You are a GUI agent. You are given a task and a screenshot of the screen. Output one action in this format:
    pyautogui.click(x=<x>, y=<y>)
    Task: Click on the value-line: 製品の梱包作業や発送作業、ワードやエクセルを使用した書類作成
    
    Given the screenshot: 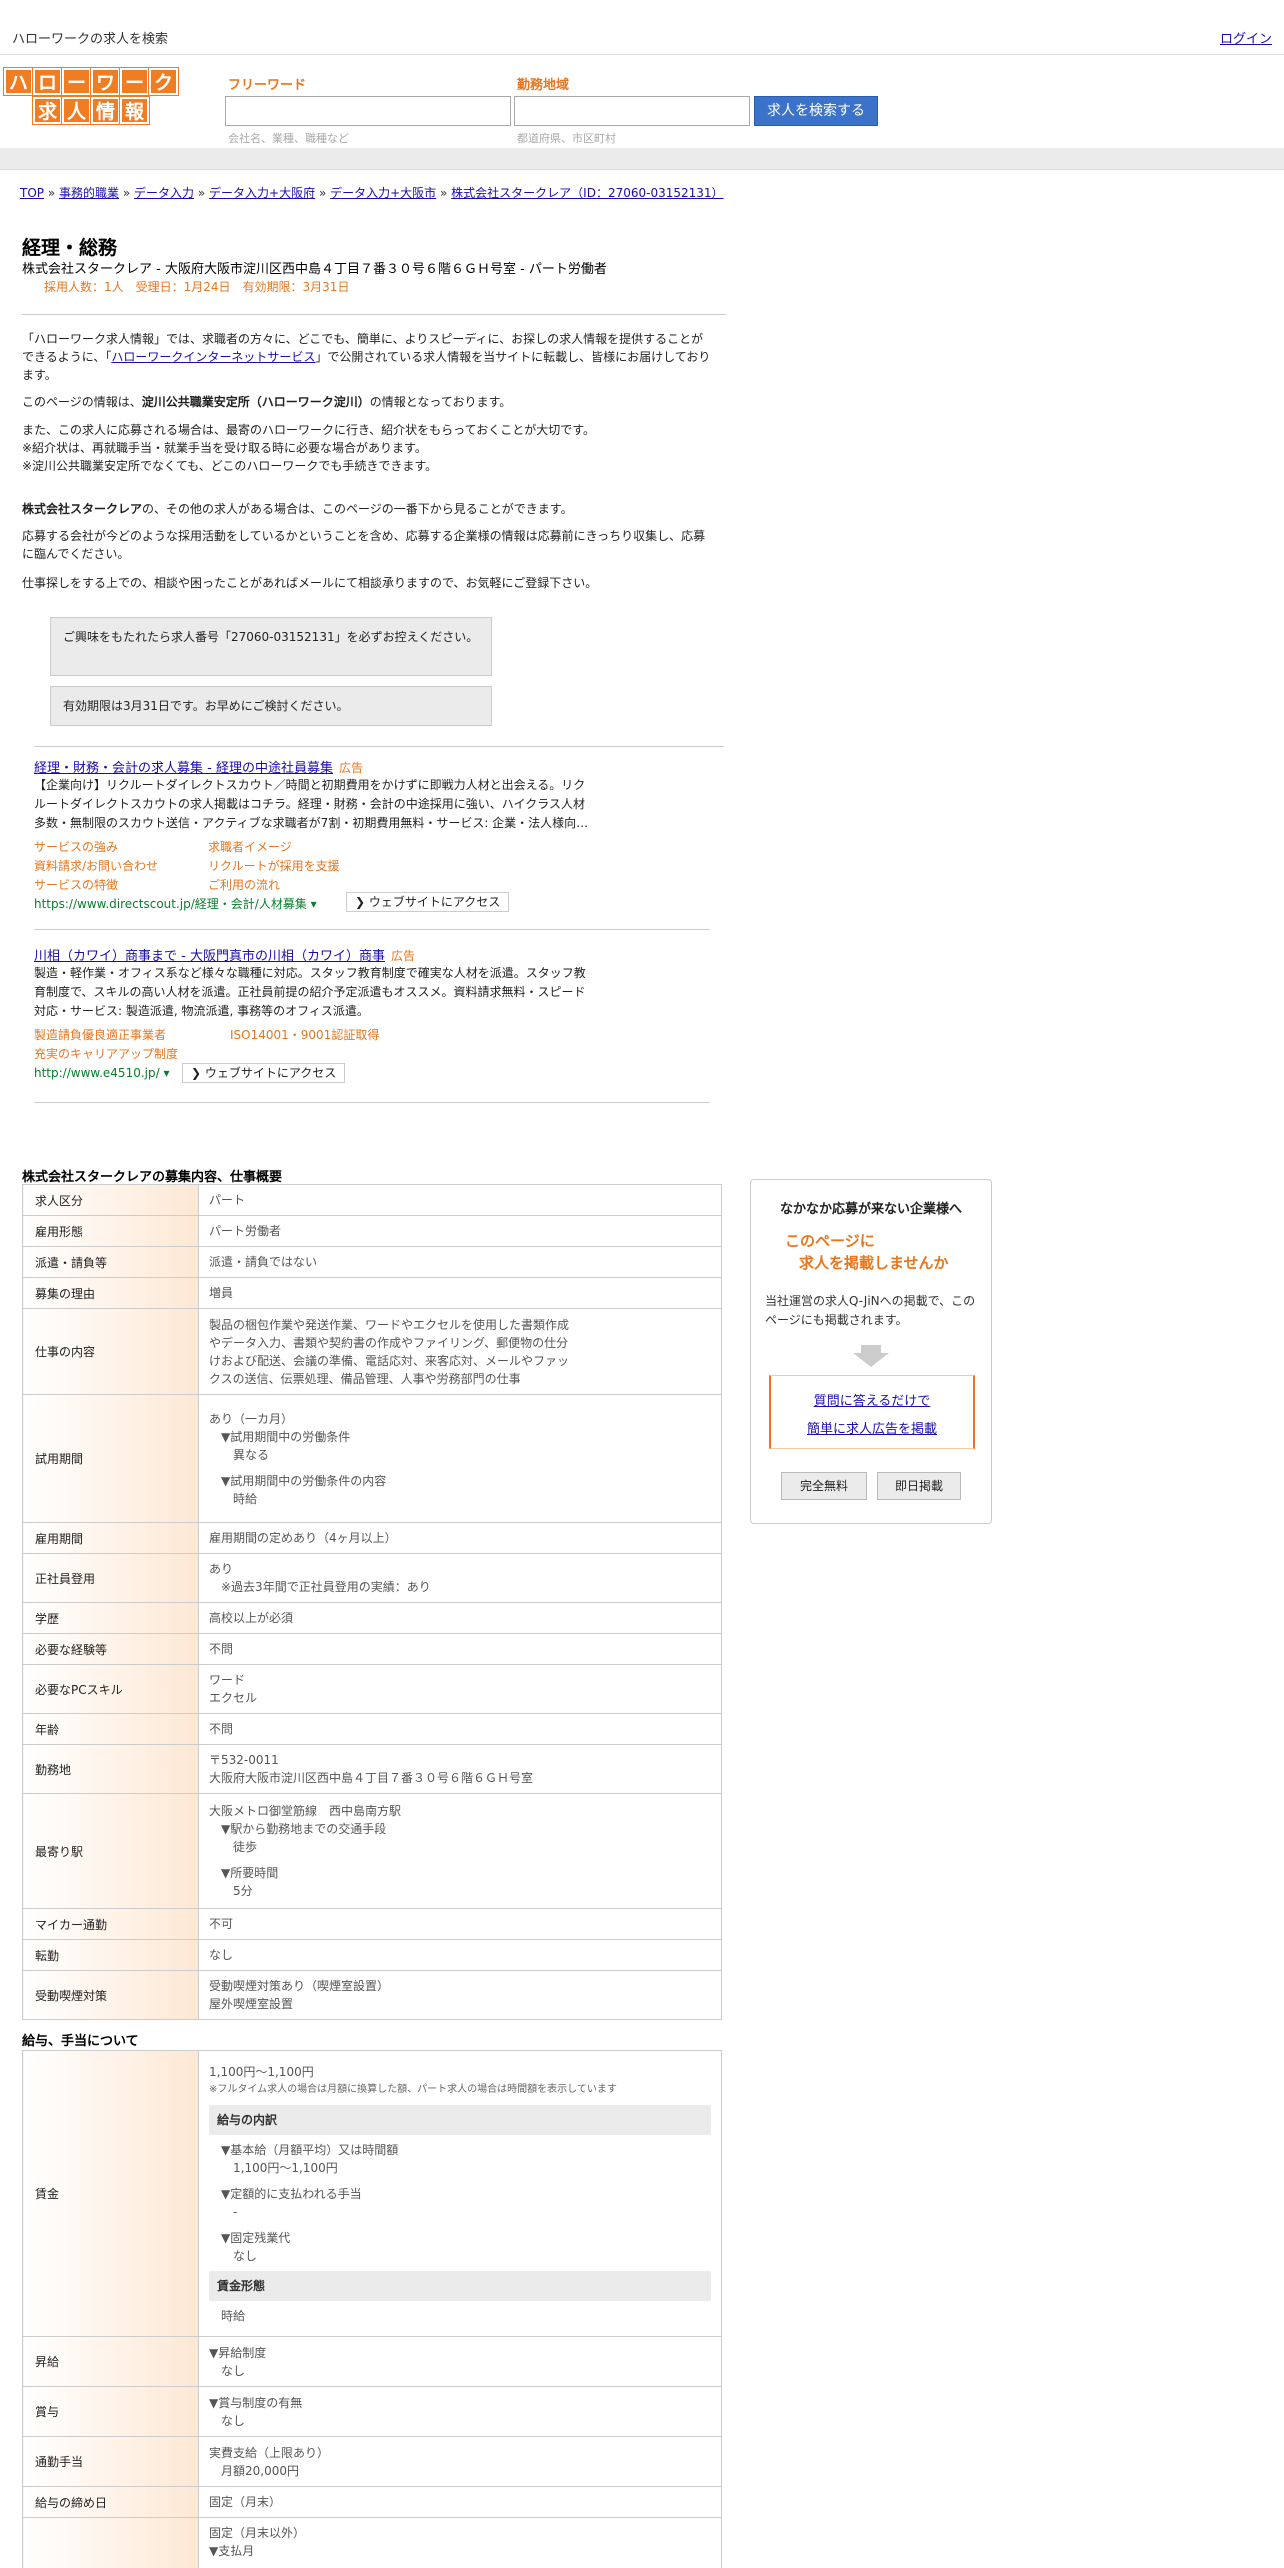 What is the action you would take?
    pyautogui.click(x=389, y=1324)
    